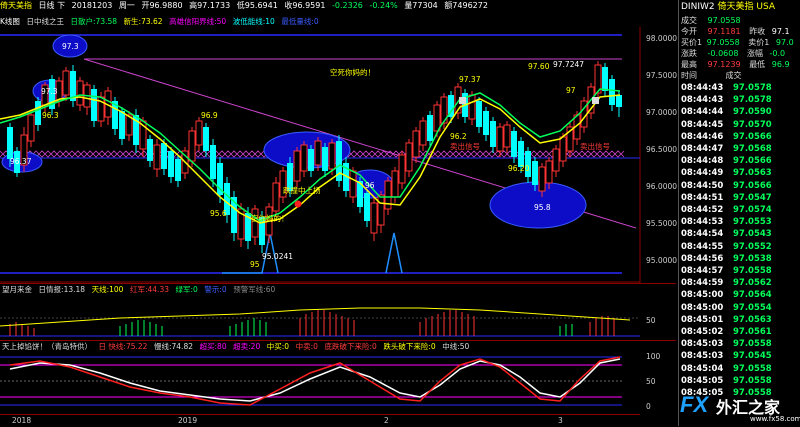 This screenshot has height=427, width=800. Describe the element at coordinates (70, 46) in the screenshot. I see `annotation: 97.3` at that location.